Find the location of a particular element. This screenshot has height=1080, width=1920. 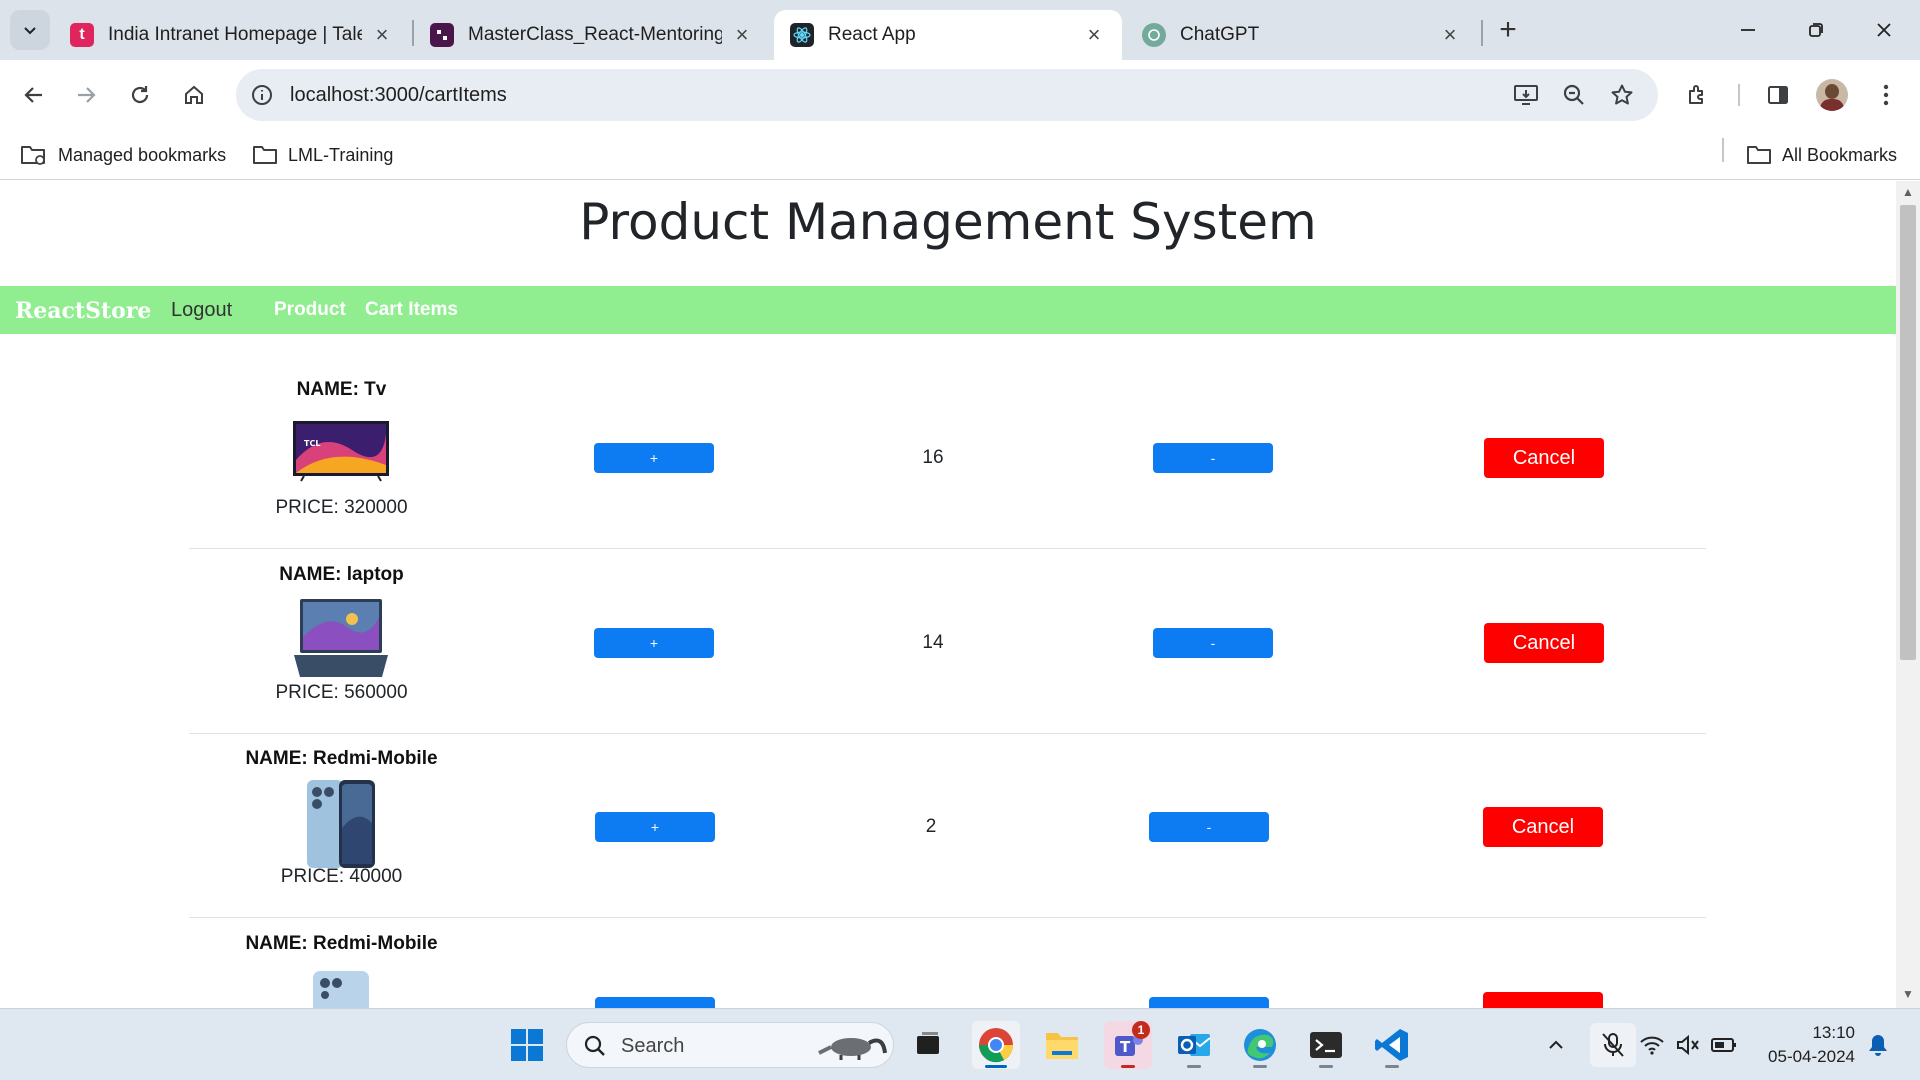

bookmark-all: All Bookmarks is located at coordinates (1821, 155).